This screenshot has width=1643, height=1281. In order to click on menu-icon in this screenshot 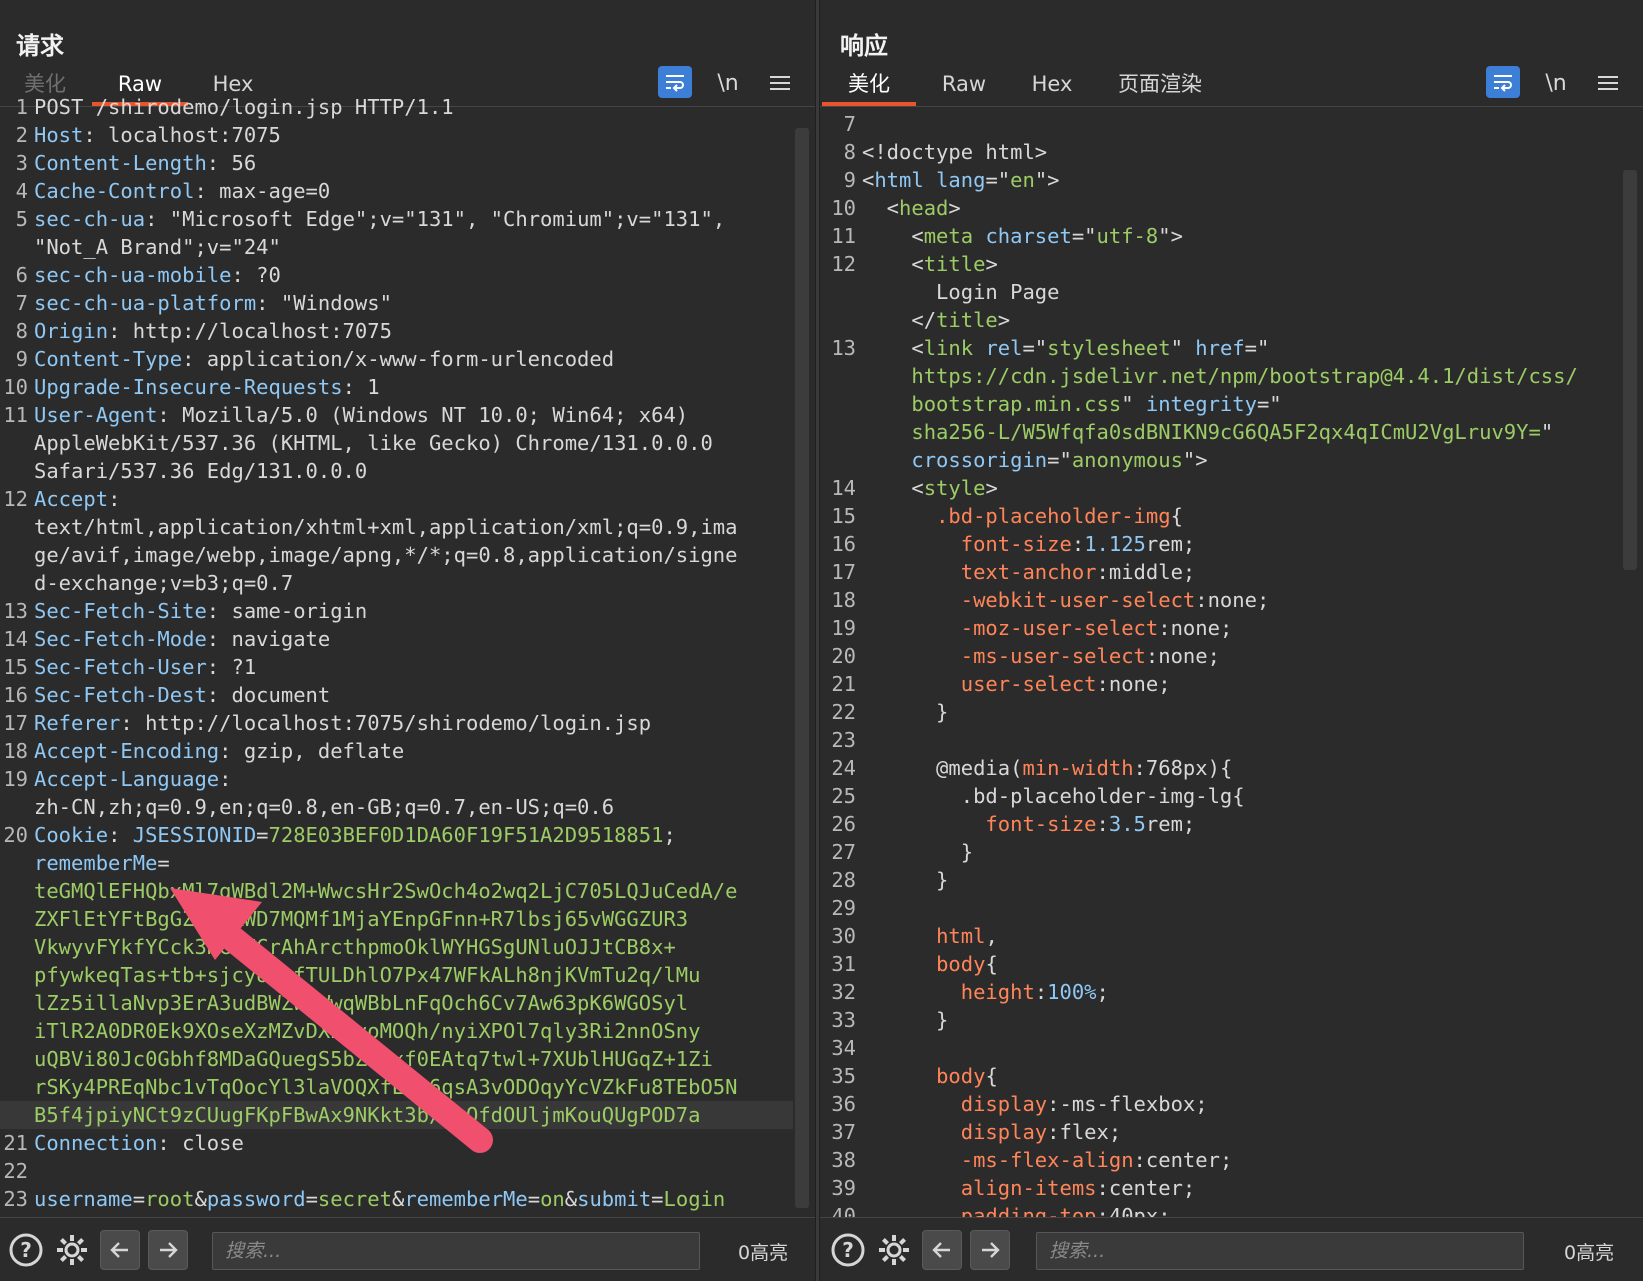, I will do `click(1608, 83)`.